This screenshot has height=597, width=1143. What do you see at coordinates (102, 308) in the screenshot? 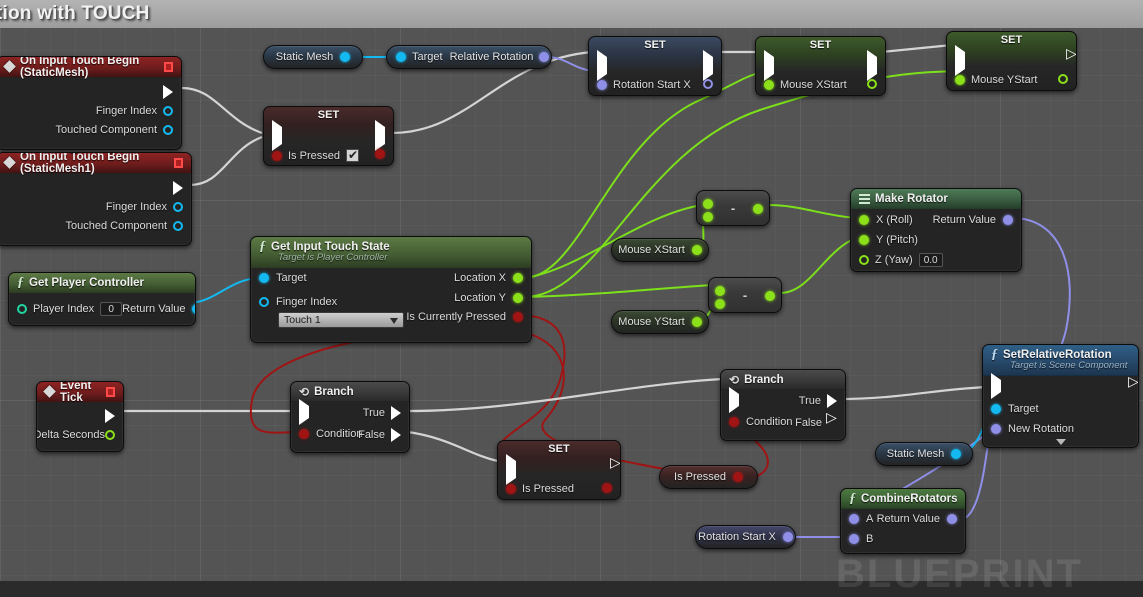
I see `pin-row-player-index: Player Index 0 Return Value` at bounding box center [102, 308].